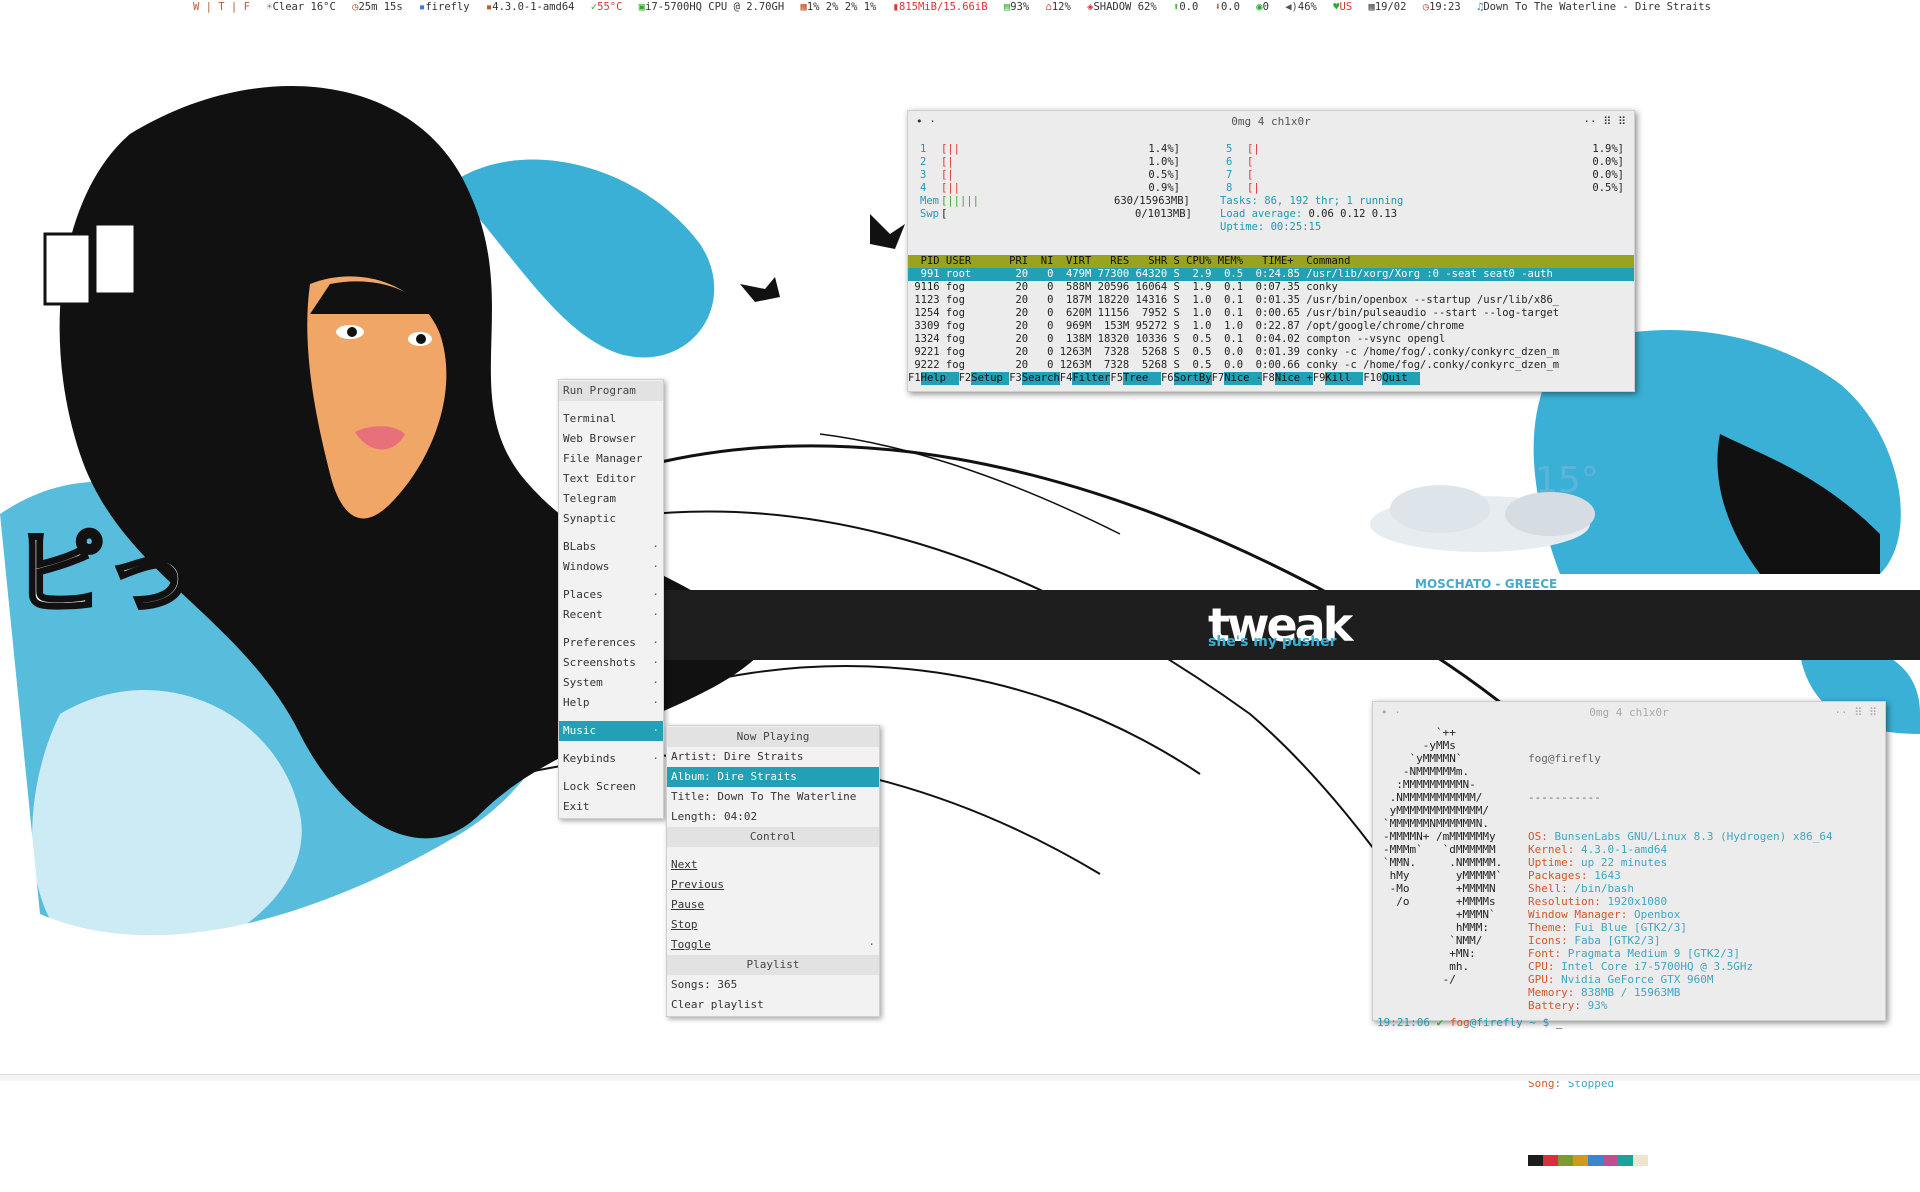 The height and width of the screenshot is (1192, 1920). I want to click on upload-status: ⬆ 0.0, so click(1185, 7).